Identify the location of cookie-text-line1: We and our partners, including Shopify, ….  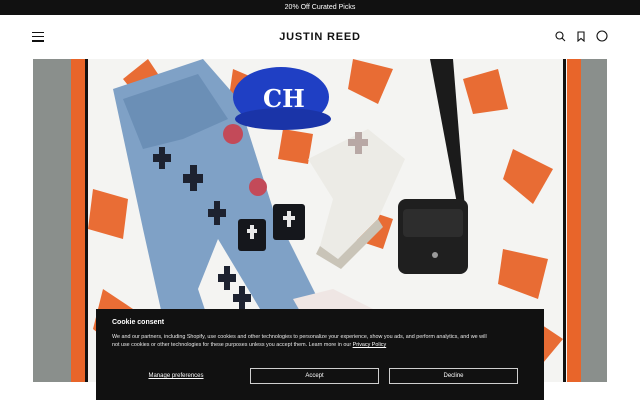
(299, 337).